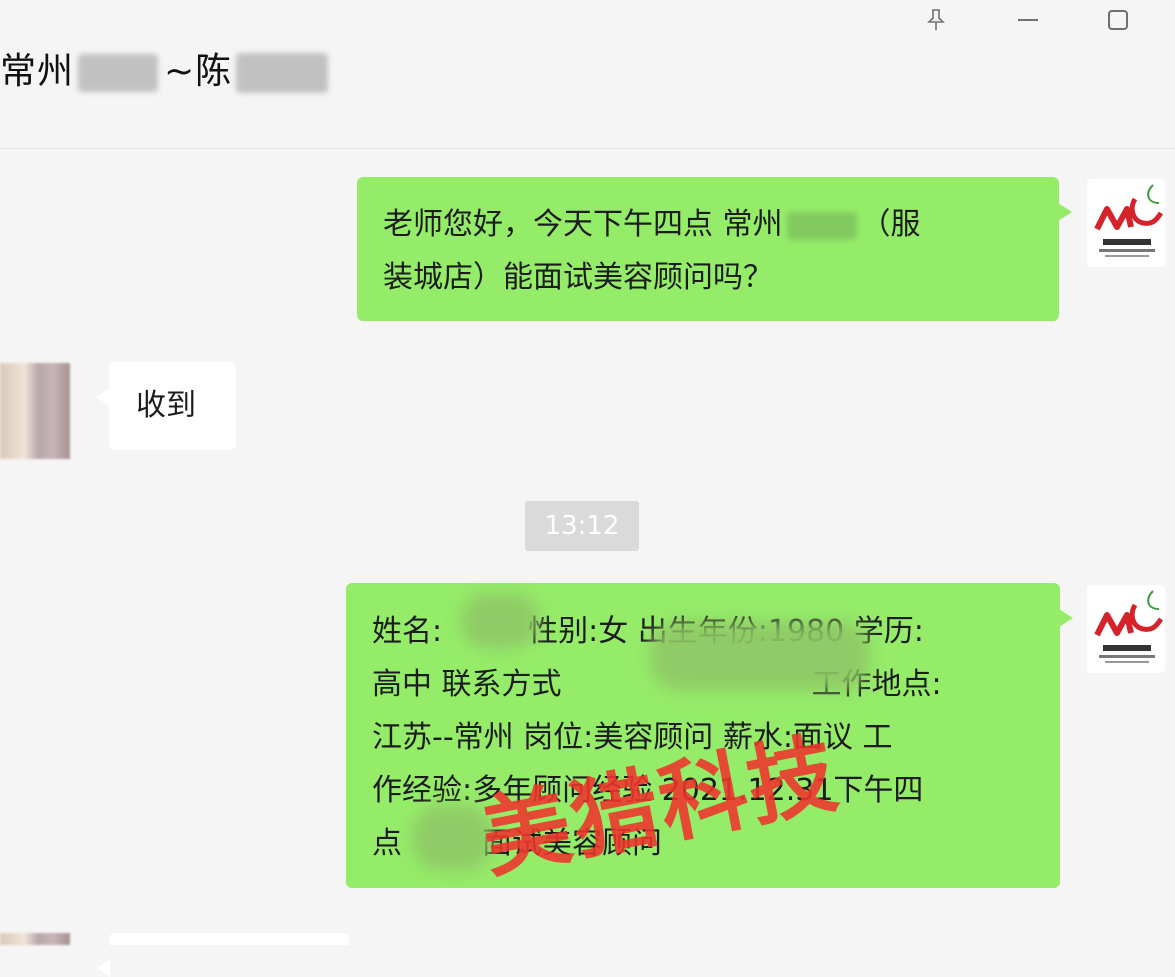 The height and width of the screenshot is (977, 1175). What do you see at coordinates (222, 955) in the screenshot?
I see `received-message-bubble` at bounding box center [222, 955].